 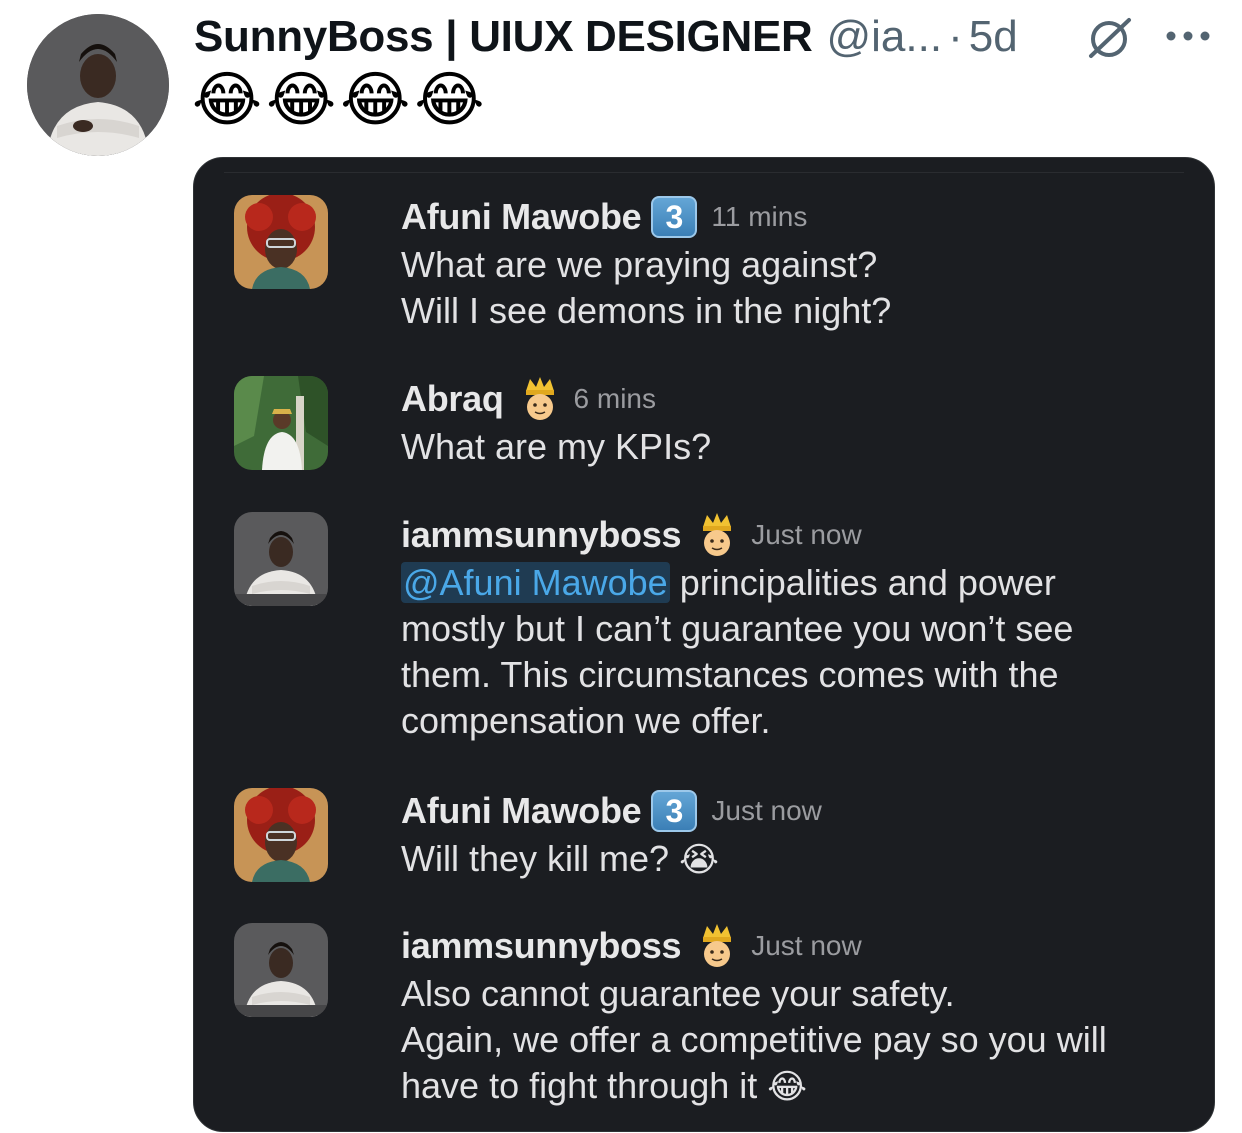 What do you see at coordinates (646, 310) in the screenshot?
I see `message-line: Will I see demons in the night?` at bounding box center [646, 310].